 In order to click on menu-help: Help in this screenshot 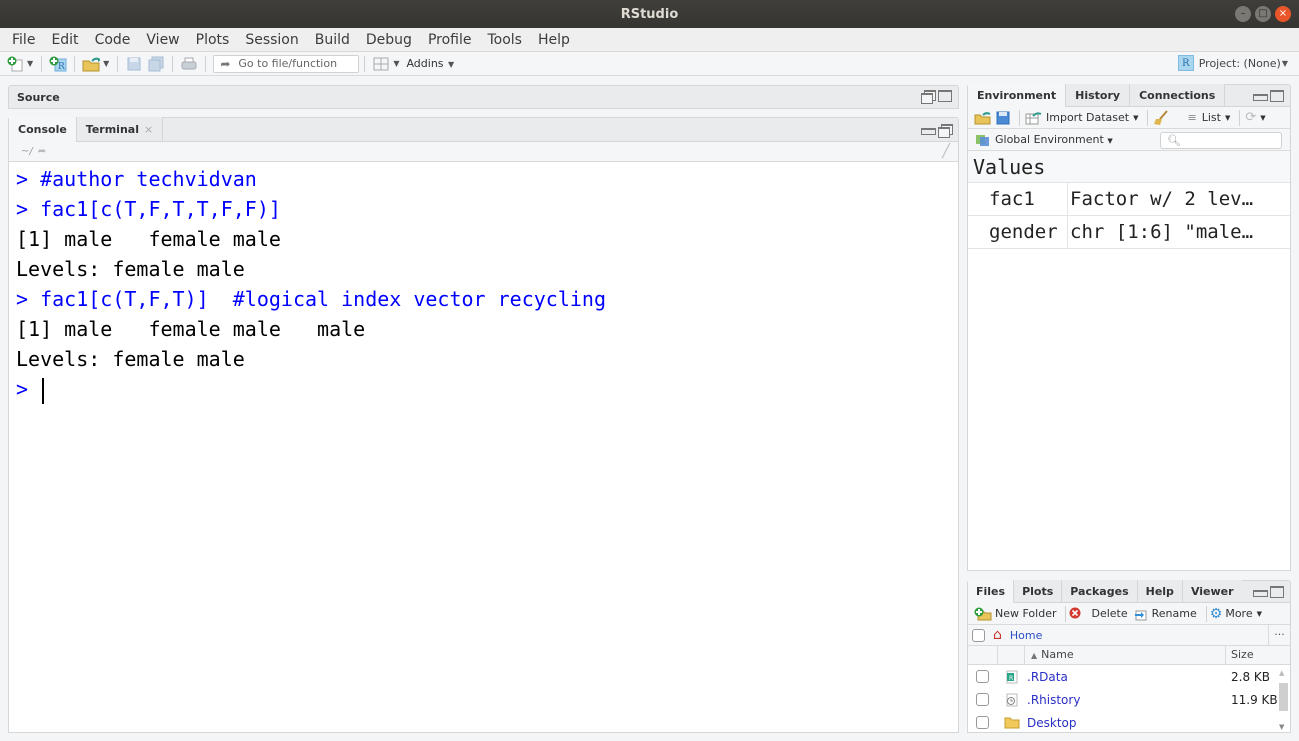, I will do `click(554, 40)`.